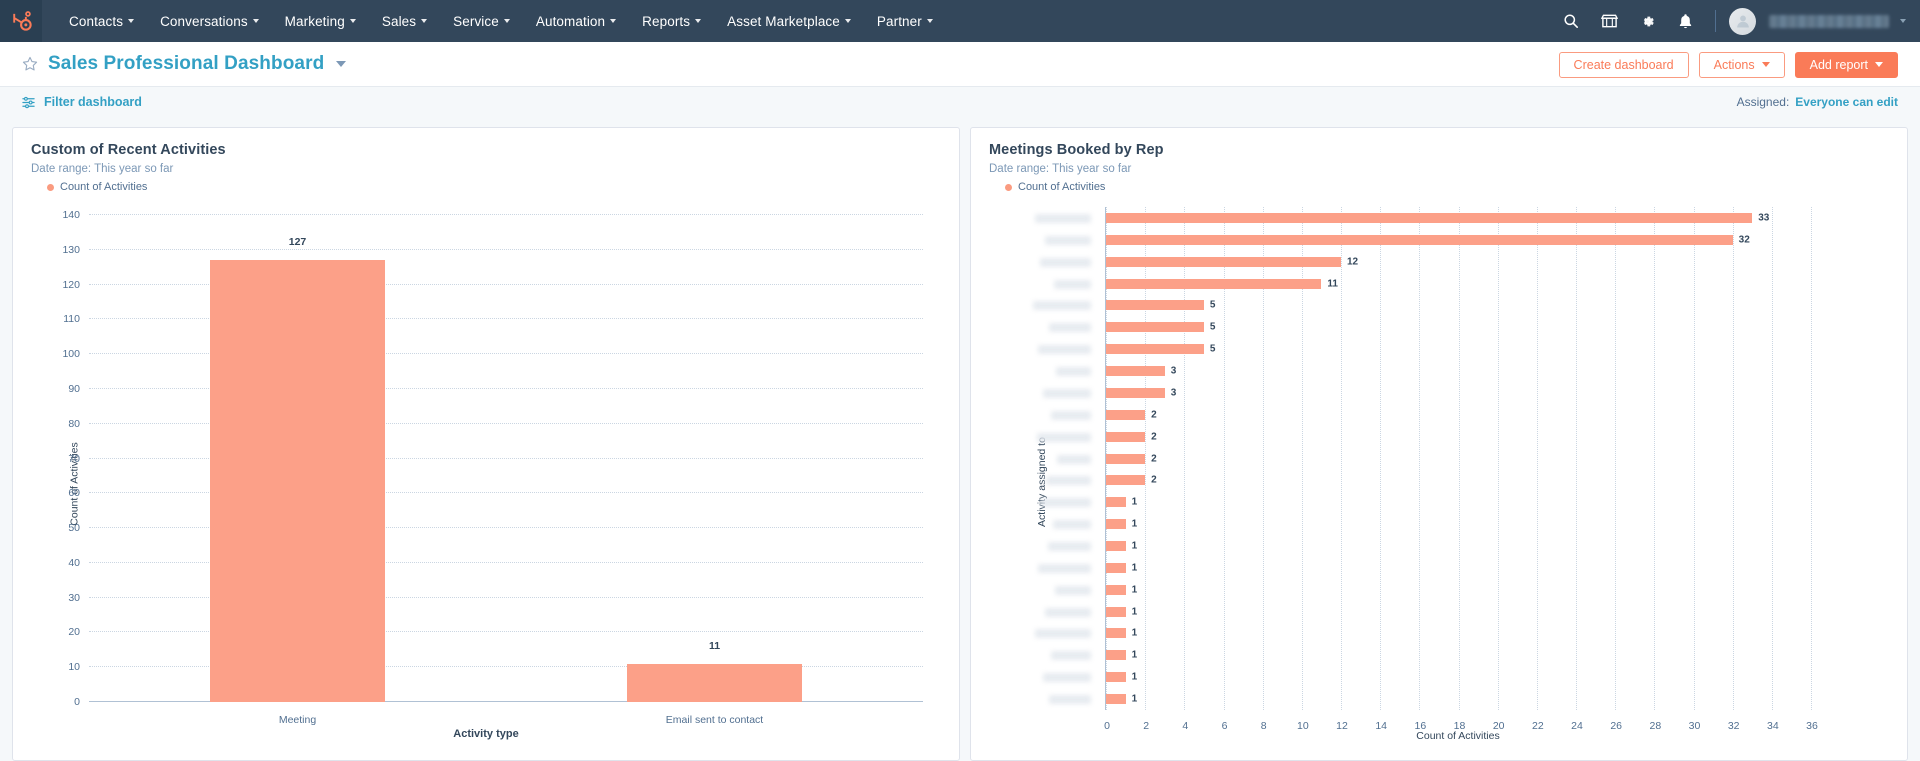  I want to click on filter-sliders-icon, so click(28, 102).